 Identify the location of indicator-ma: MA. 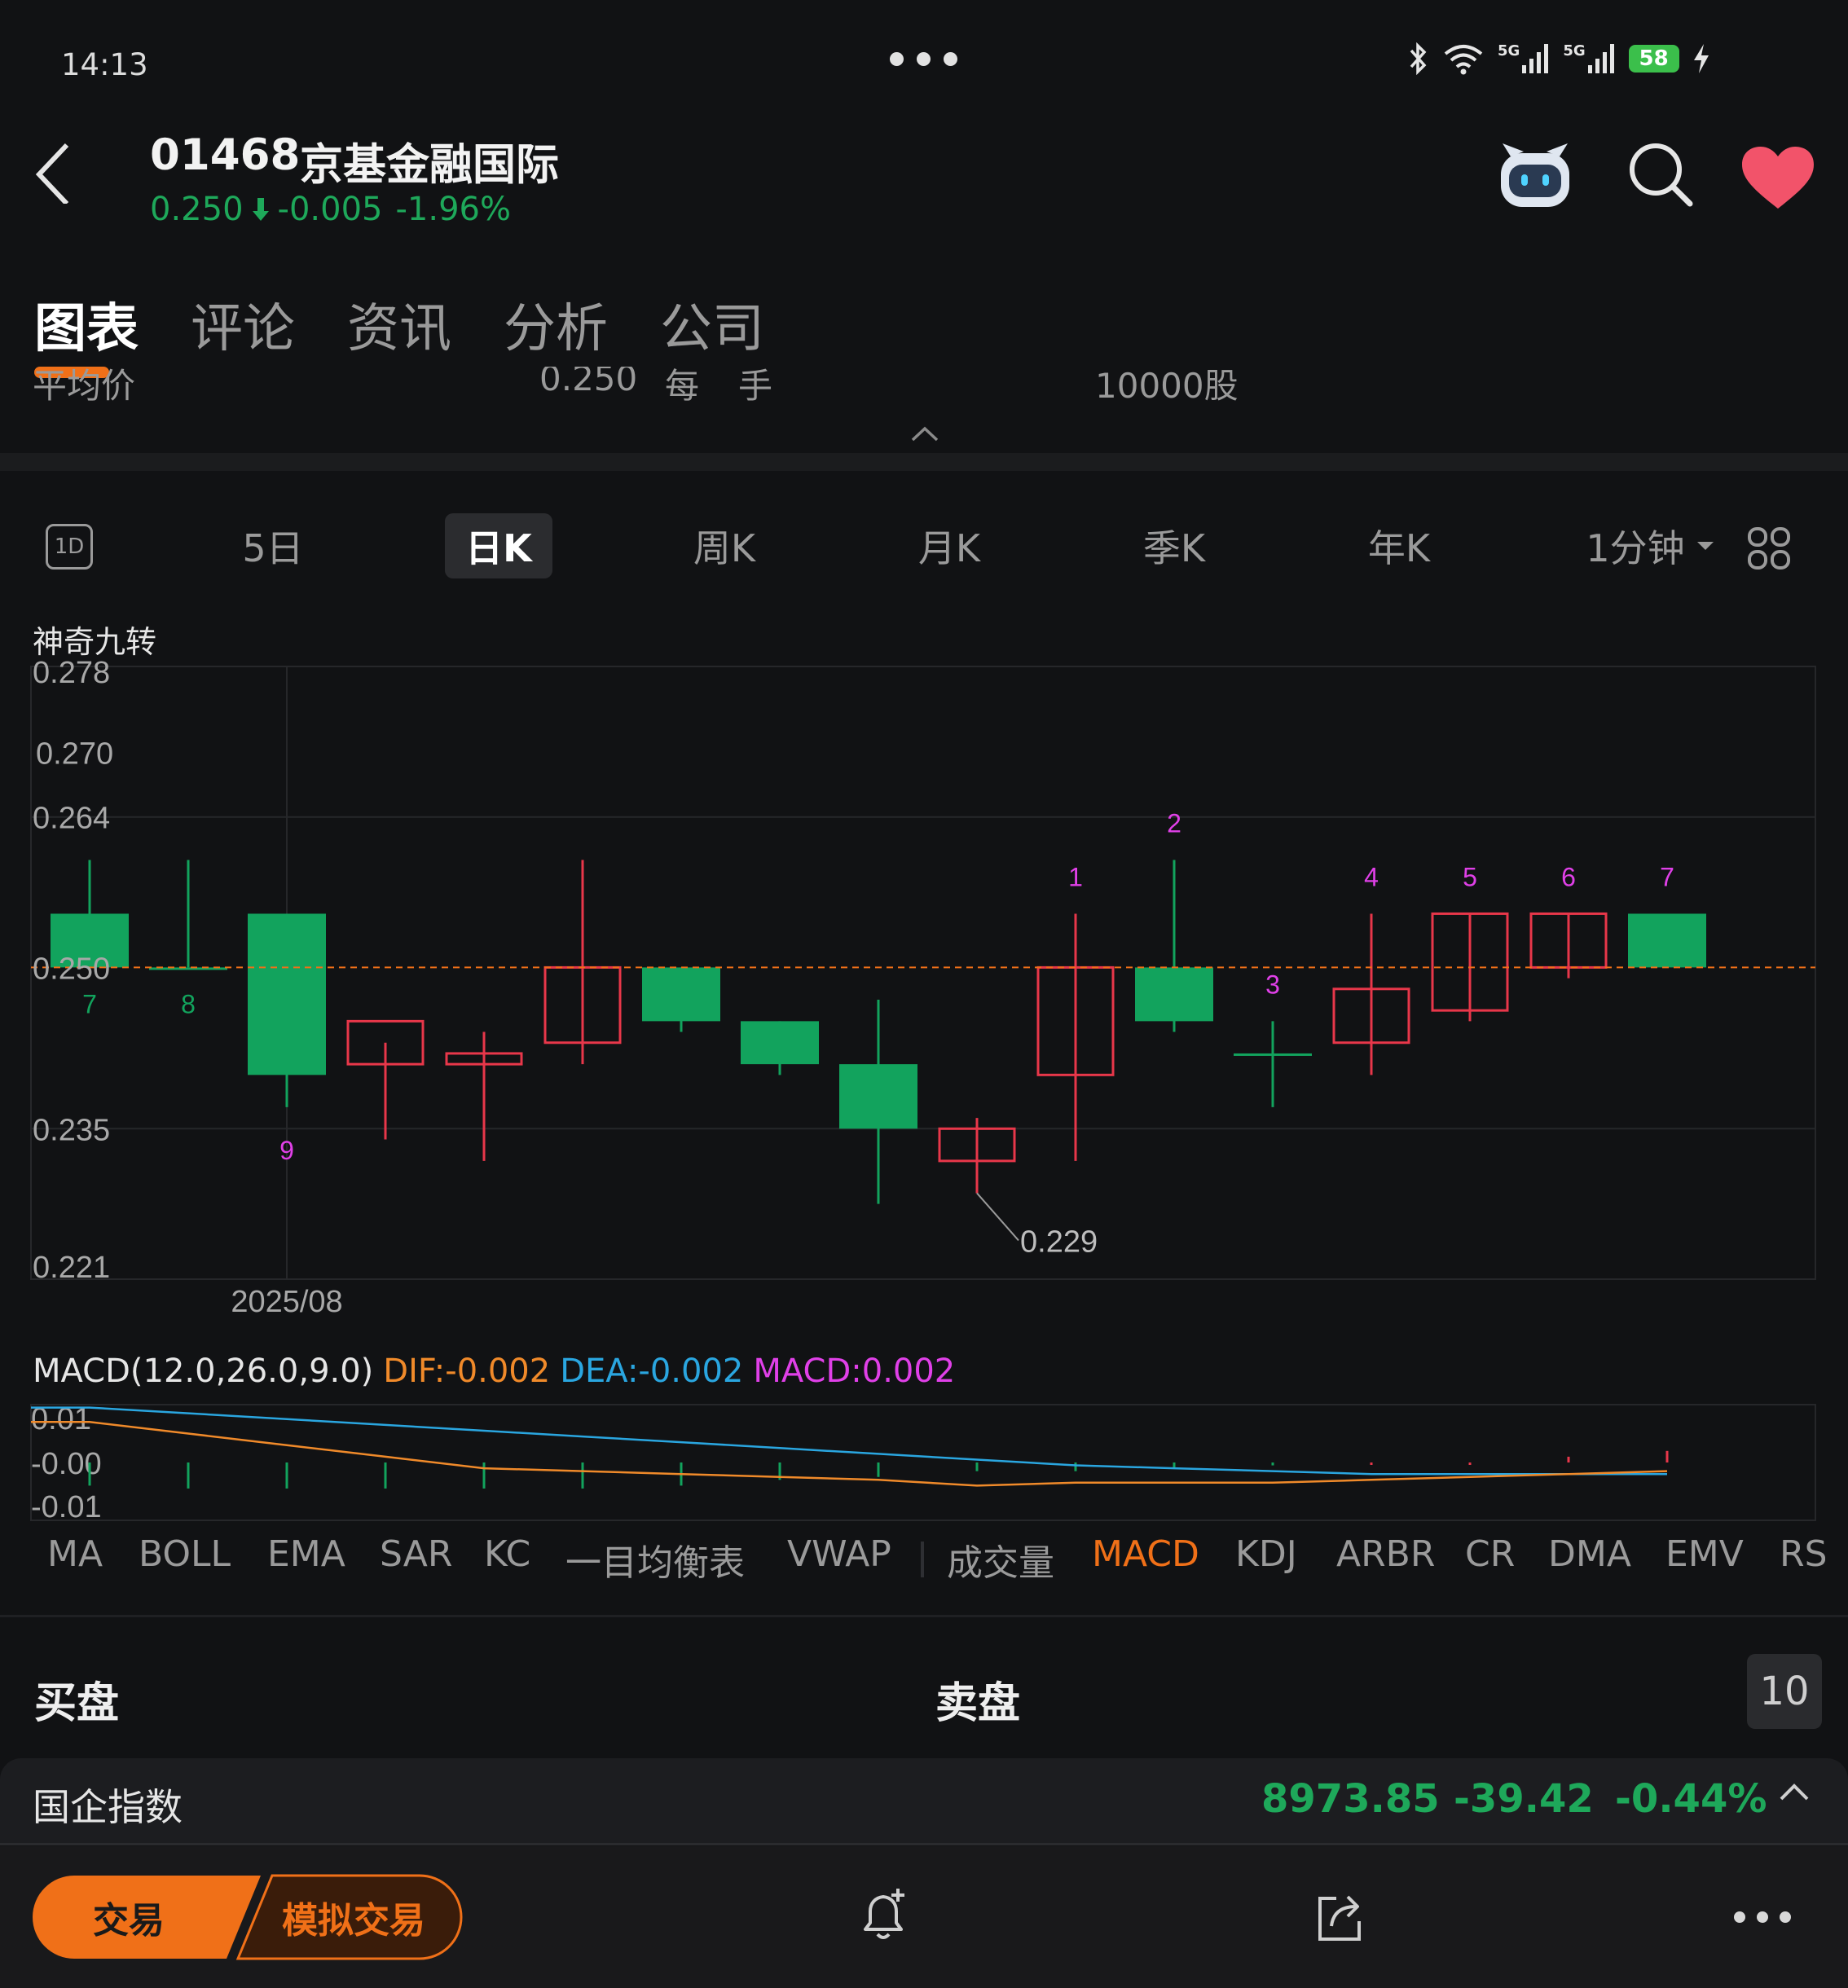
(75, 1554).